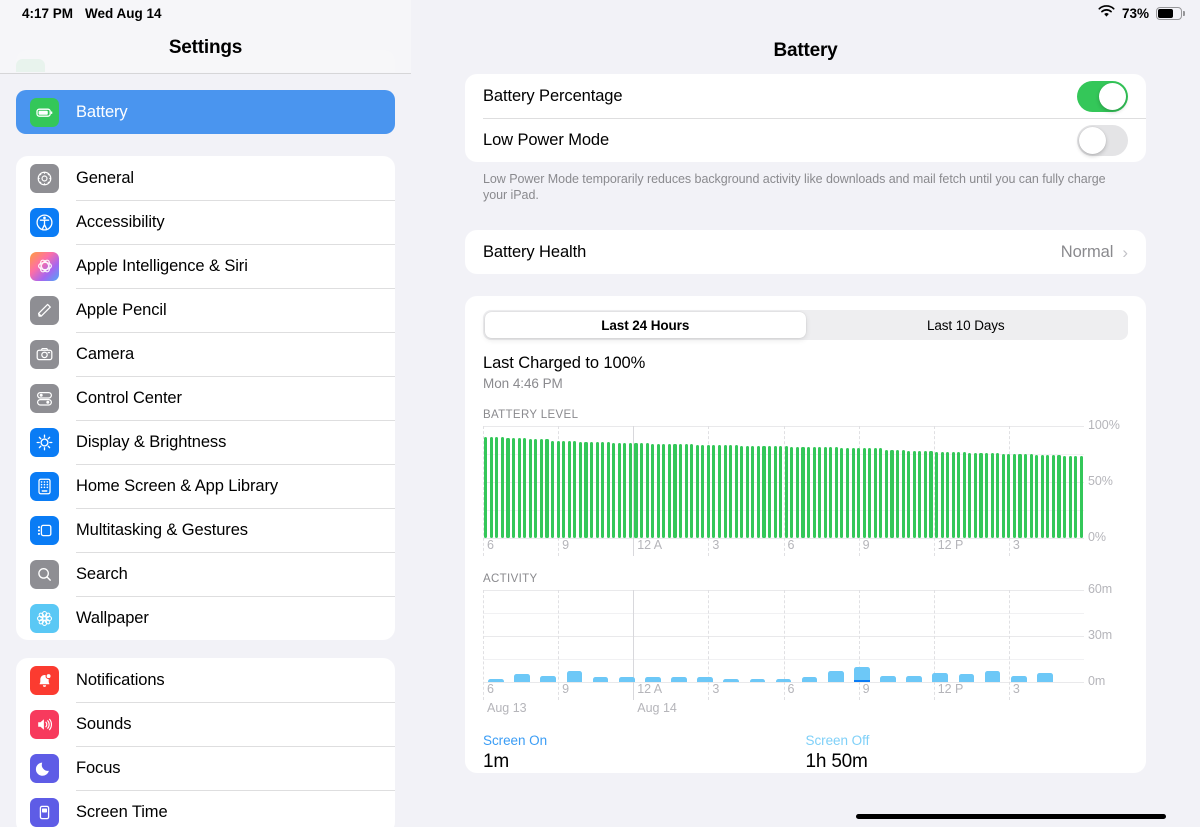  Describe the element at coordinates (205, 310) in the screenshot. I see `sidebar-item-apple-pencil: Apple Pencil` at that location.